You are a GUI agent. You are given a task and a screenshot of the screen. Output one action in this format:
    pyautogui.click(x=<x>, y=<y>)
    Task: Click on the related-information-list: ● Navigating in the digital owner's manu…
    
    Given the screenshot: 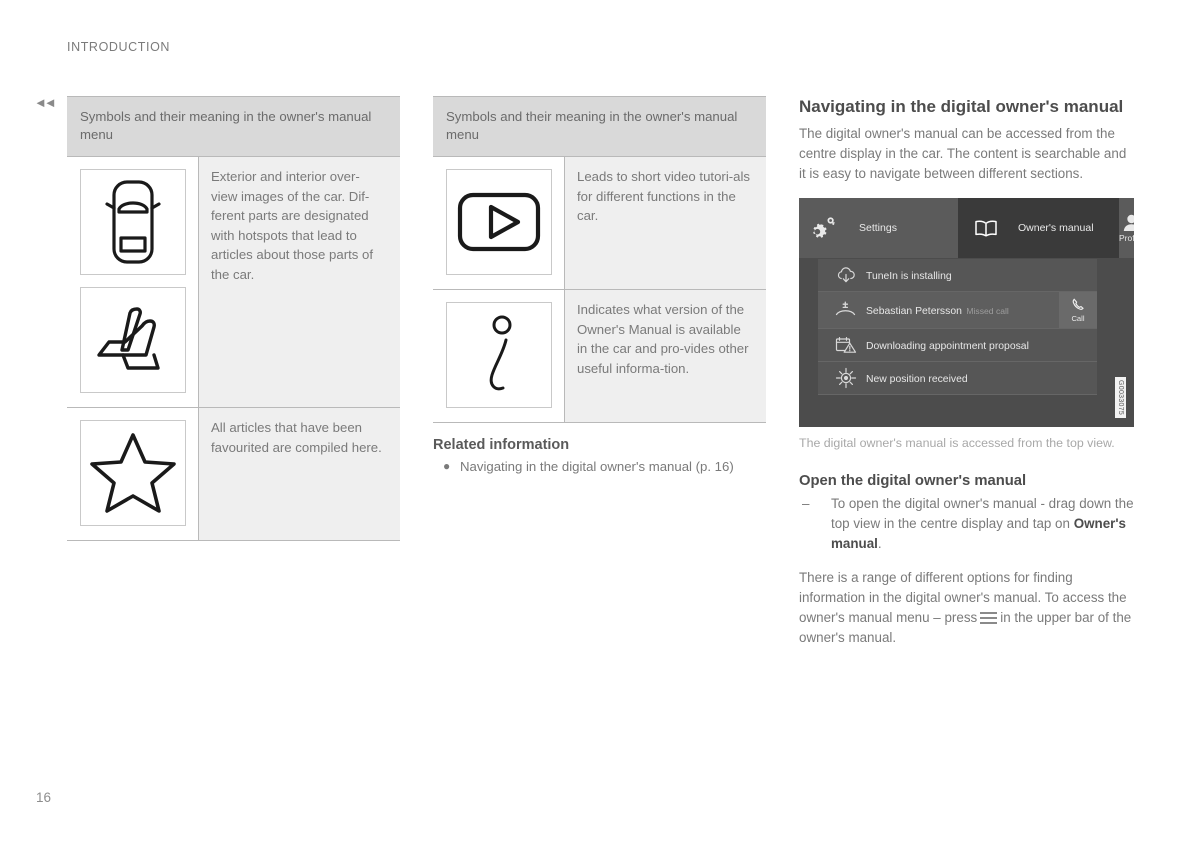 What is the action you would take?
    pyautogui.click(x=599, y=467)
    